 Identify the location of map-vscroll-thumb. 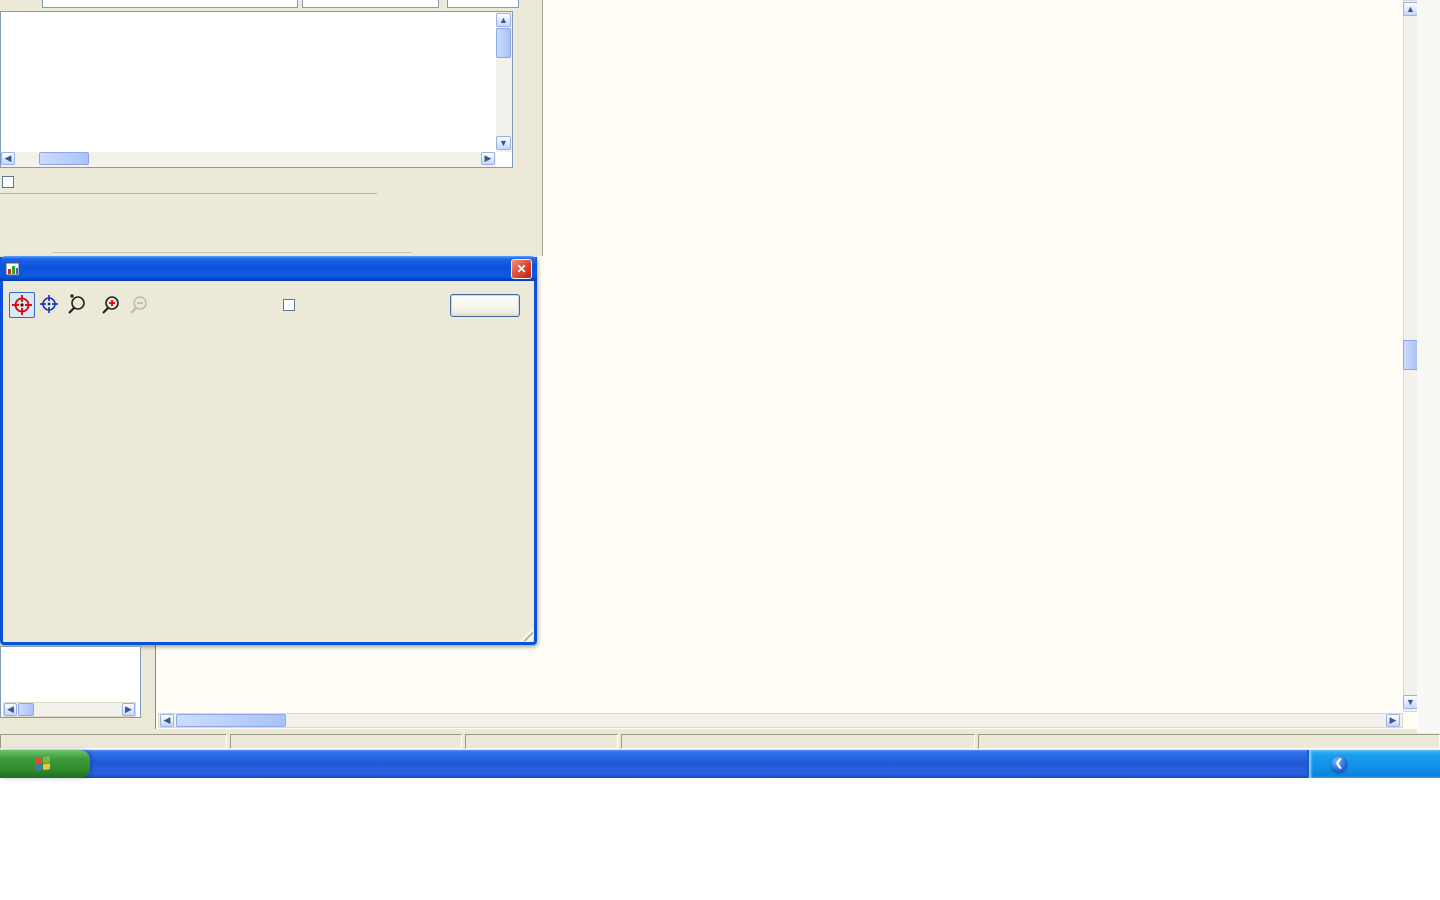
(1410, 355).